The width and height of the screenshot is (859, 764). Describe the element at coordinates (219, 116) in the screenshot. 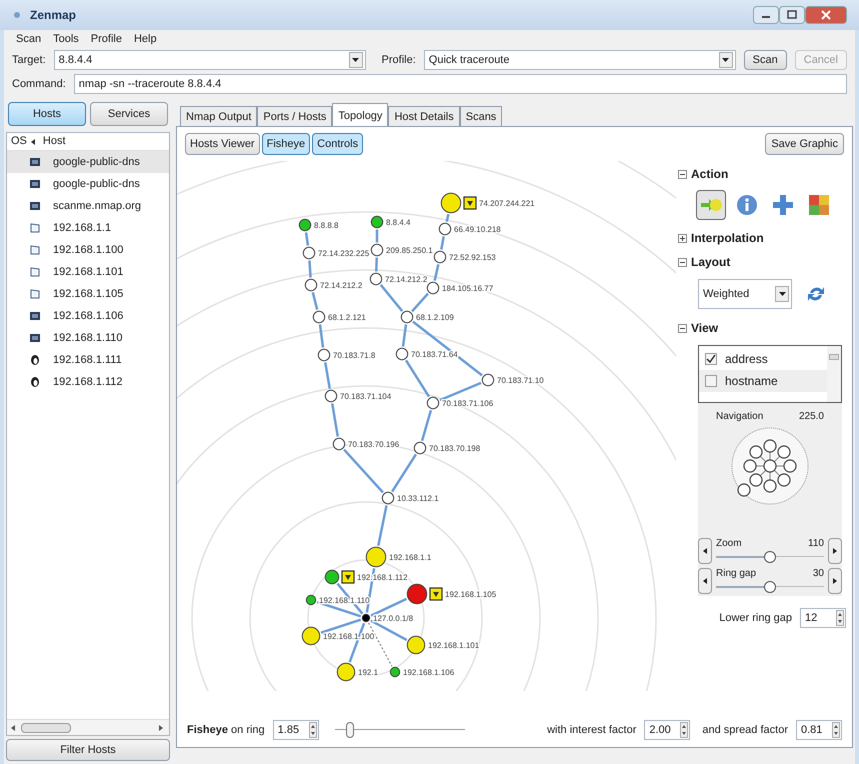

I see `tab: Nmap Output` at that location.